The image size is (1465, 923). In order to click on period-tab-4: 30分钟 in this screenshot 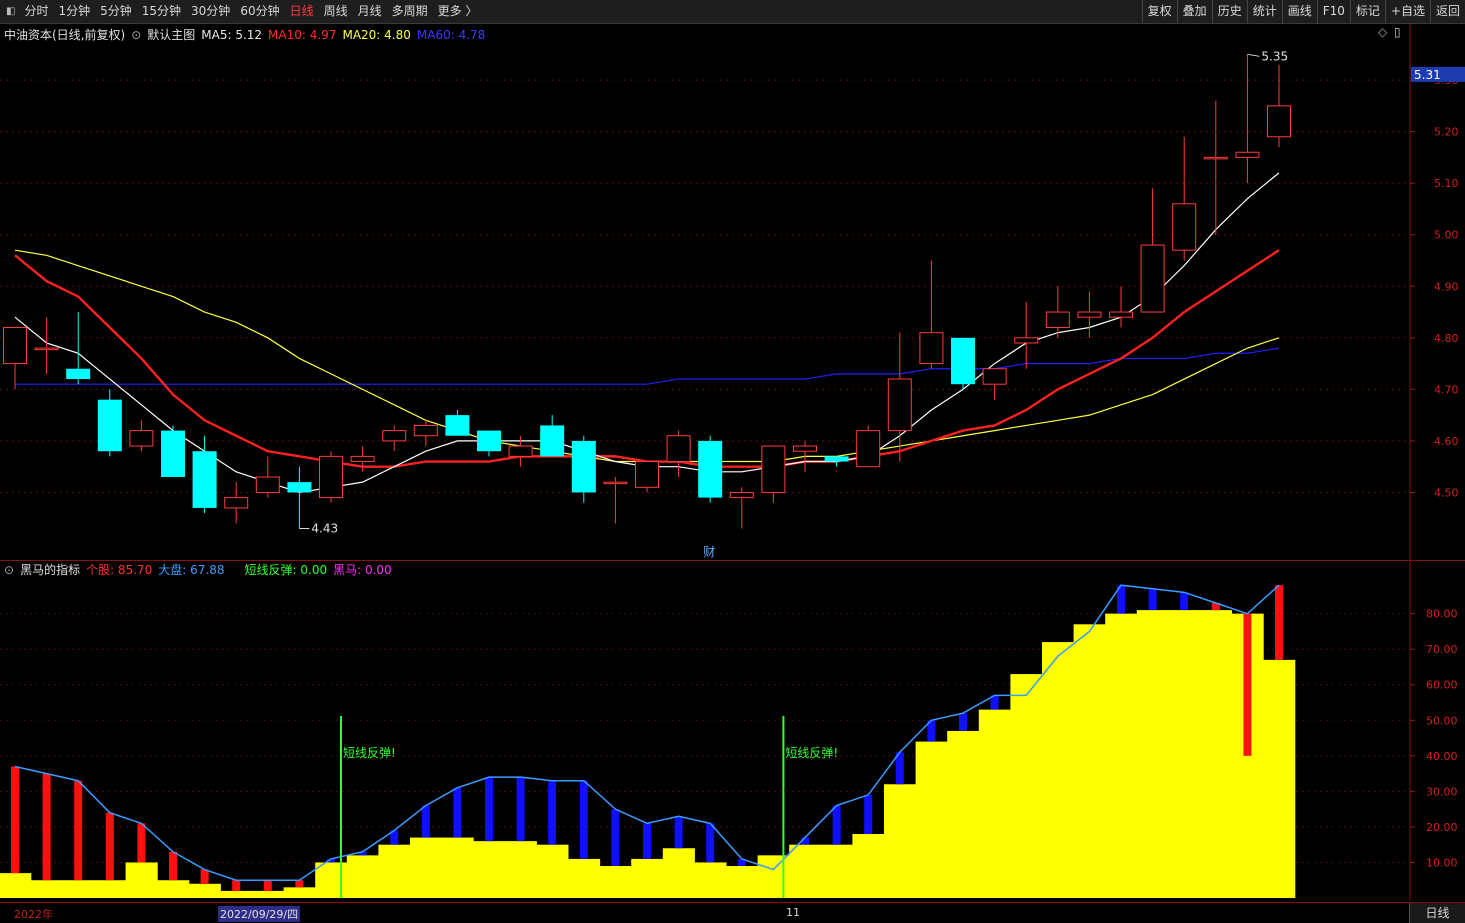, I will do `click(210, 11)`.